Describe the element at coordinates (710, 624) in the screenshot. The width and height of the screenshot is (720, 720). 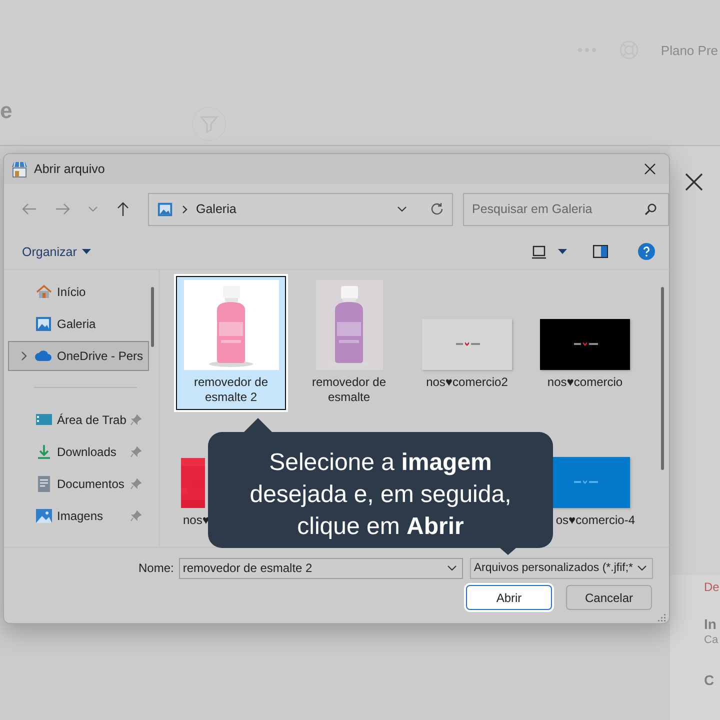
I see `list-text: In` at that location.